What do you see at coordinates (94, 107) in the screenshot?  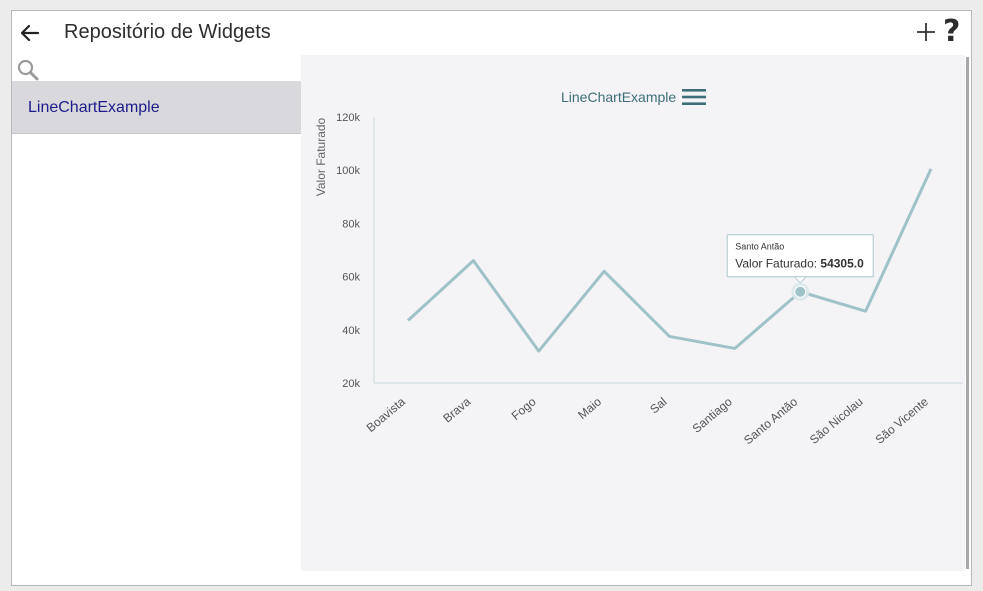 I see `sidebar-item-label: LineChartExample` at bounding box center [94, 107].